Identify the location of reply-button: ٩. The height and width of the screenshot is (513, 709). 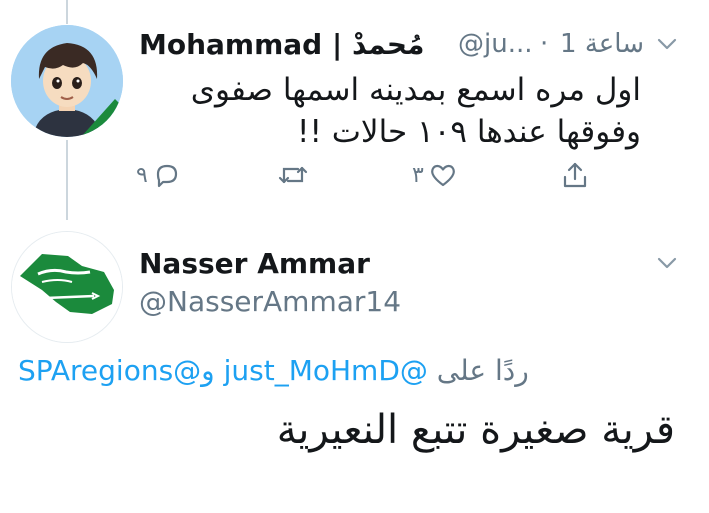
(159, 175).